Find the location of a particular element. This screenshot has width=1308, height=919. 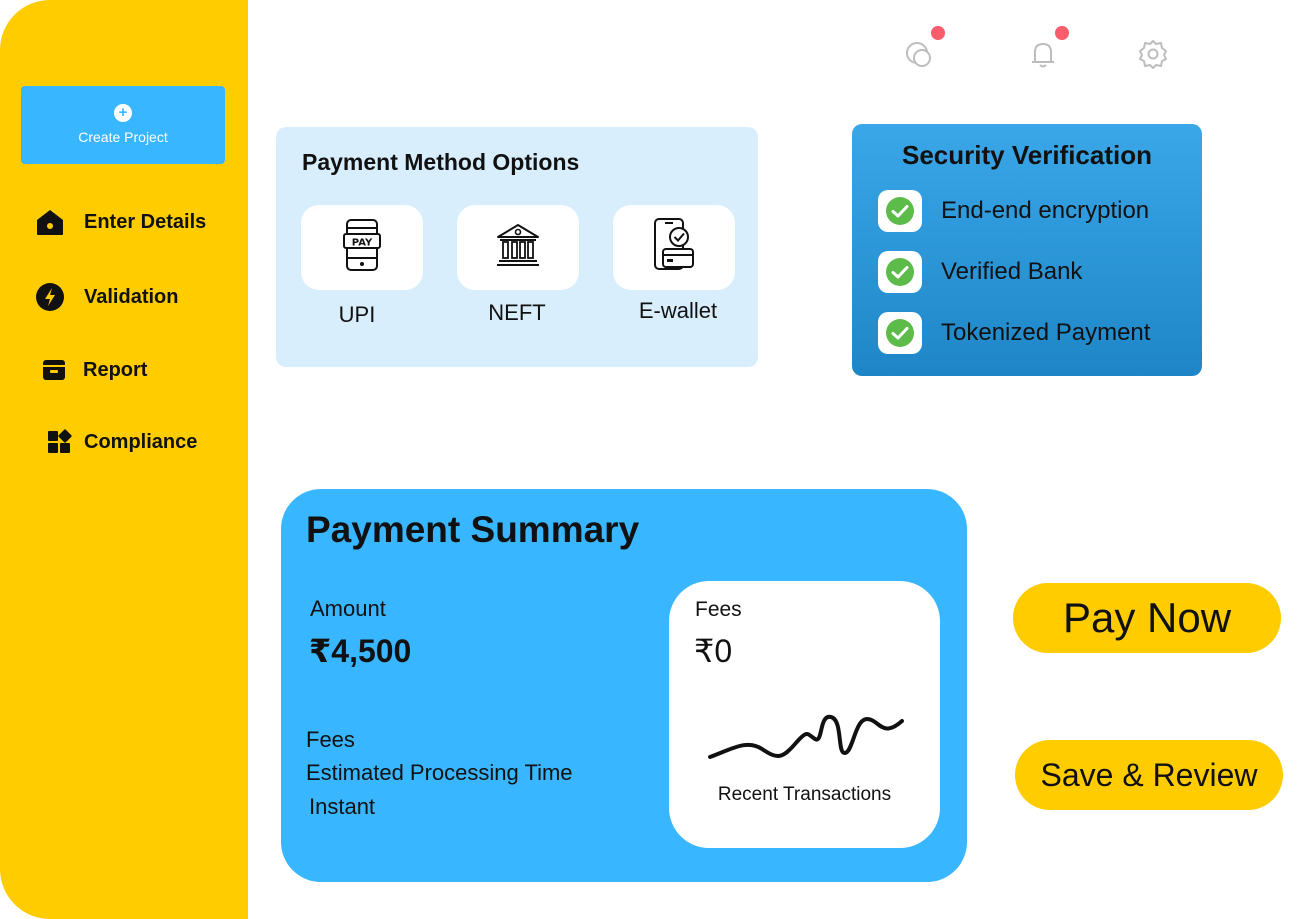

sidebar-item-compliance: Compliance is located at coordinates (120, 442).